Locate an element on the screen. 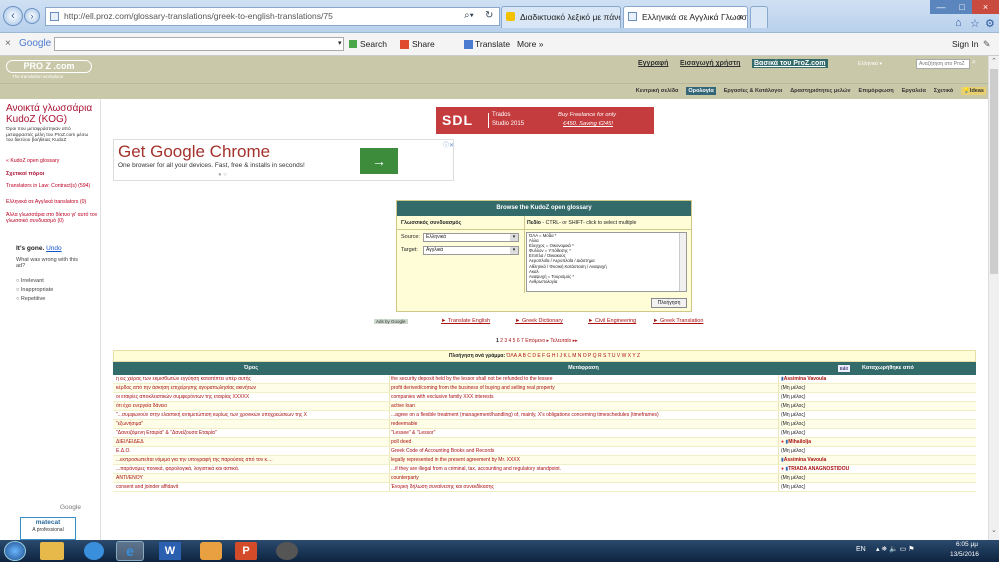  language-select: Ελληνικά ▾ is located at coordinates (870, 64).